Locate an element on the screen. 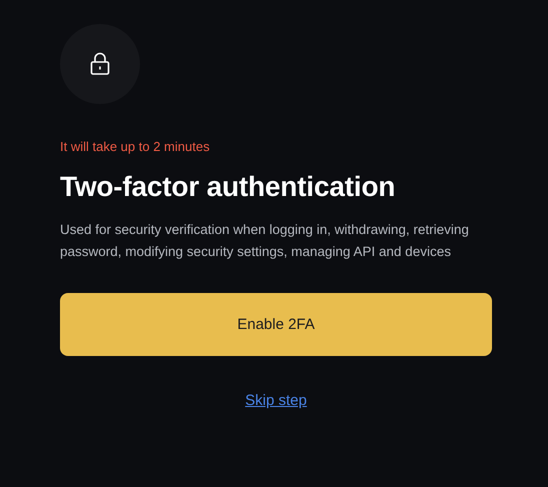  description: Used for security verification when logging in, withdrawing, retrieving password, modifying security settings, managing API and devices is located at coordinates (265, 241).